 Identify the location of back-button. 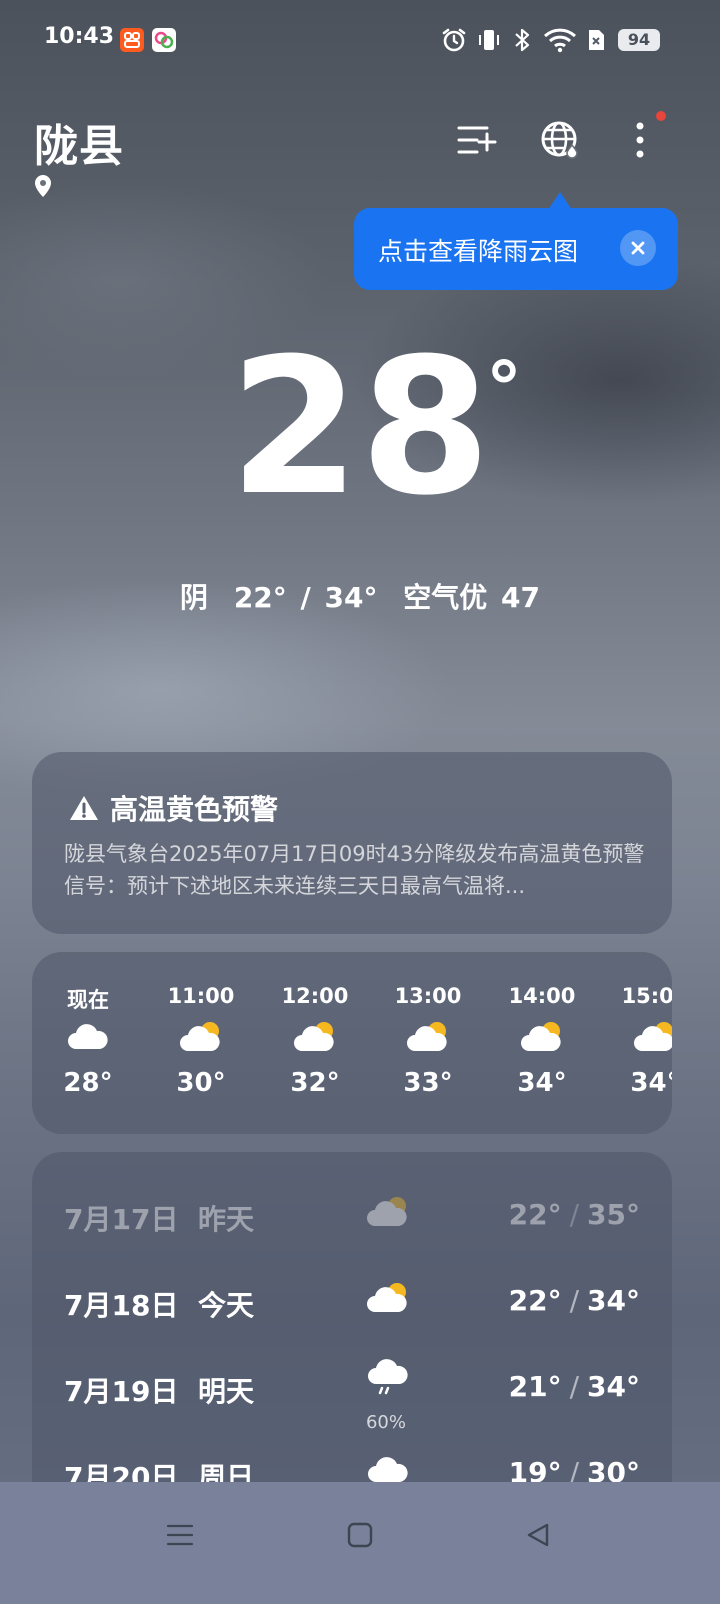
(538, 1535).